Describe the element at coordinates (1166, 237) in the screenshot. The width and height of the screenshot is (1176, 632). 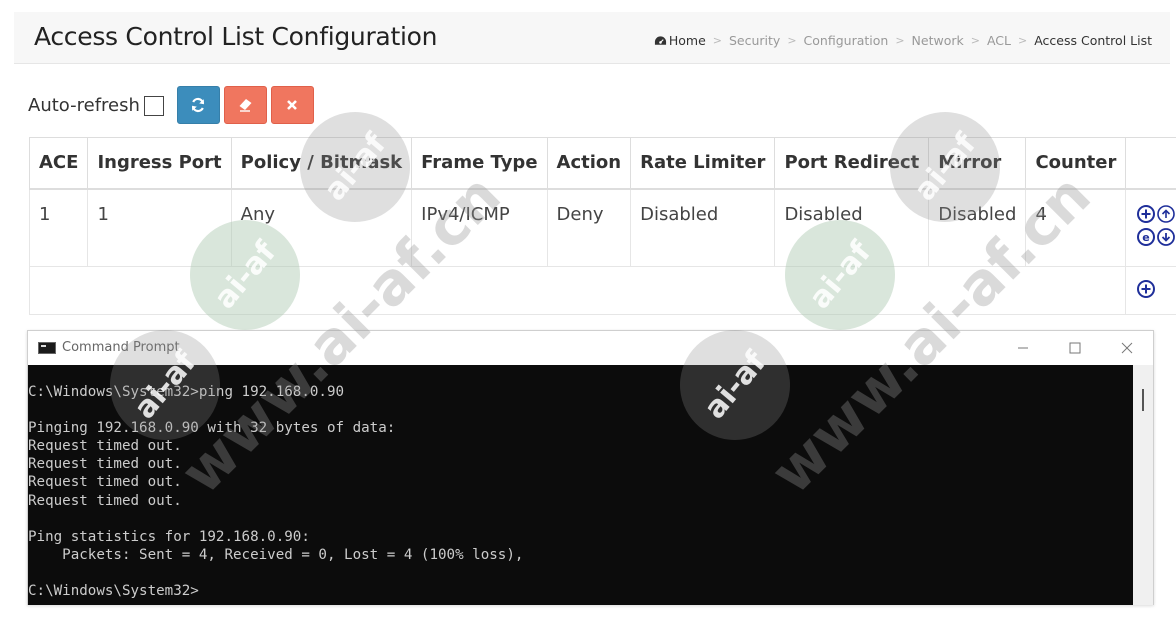
I see `move-down-icon` at that location.